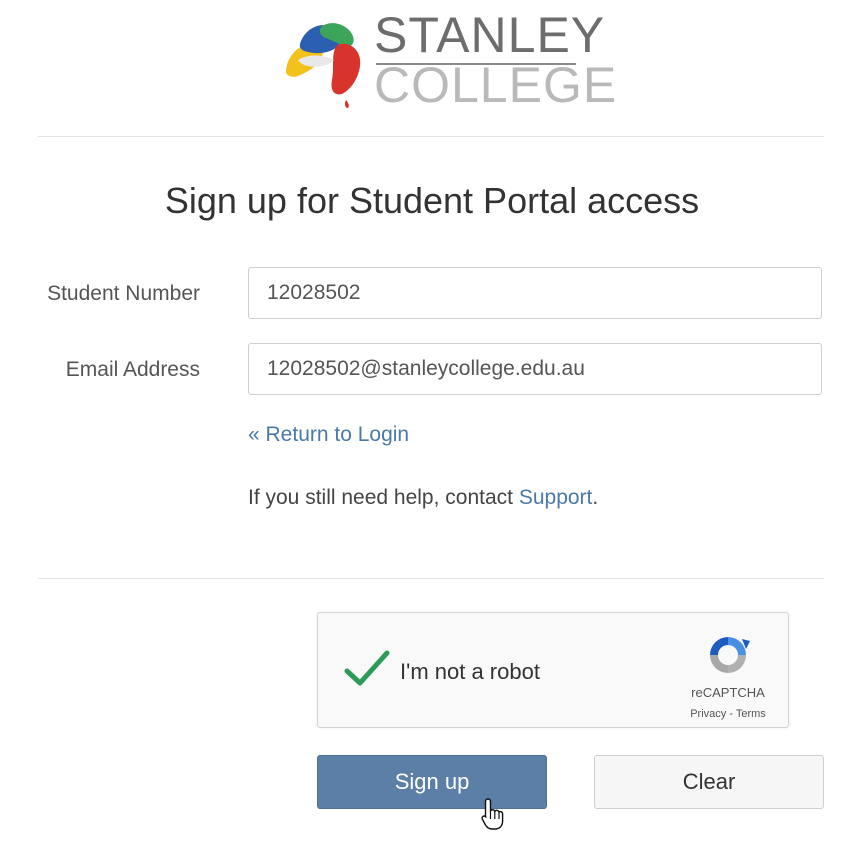 This screenshot has height=846, width=864. Describe the element at coordinates (728, 655) in the screenshot. I see `recaptcha-logo-icon` at that location.